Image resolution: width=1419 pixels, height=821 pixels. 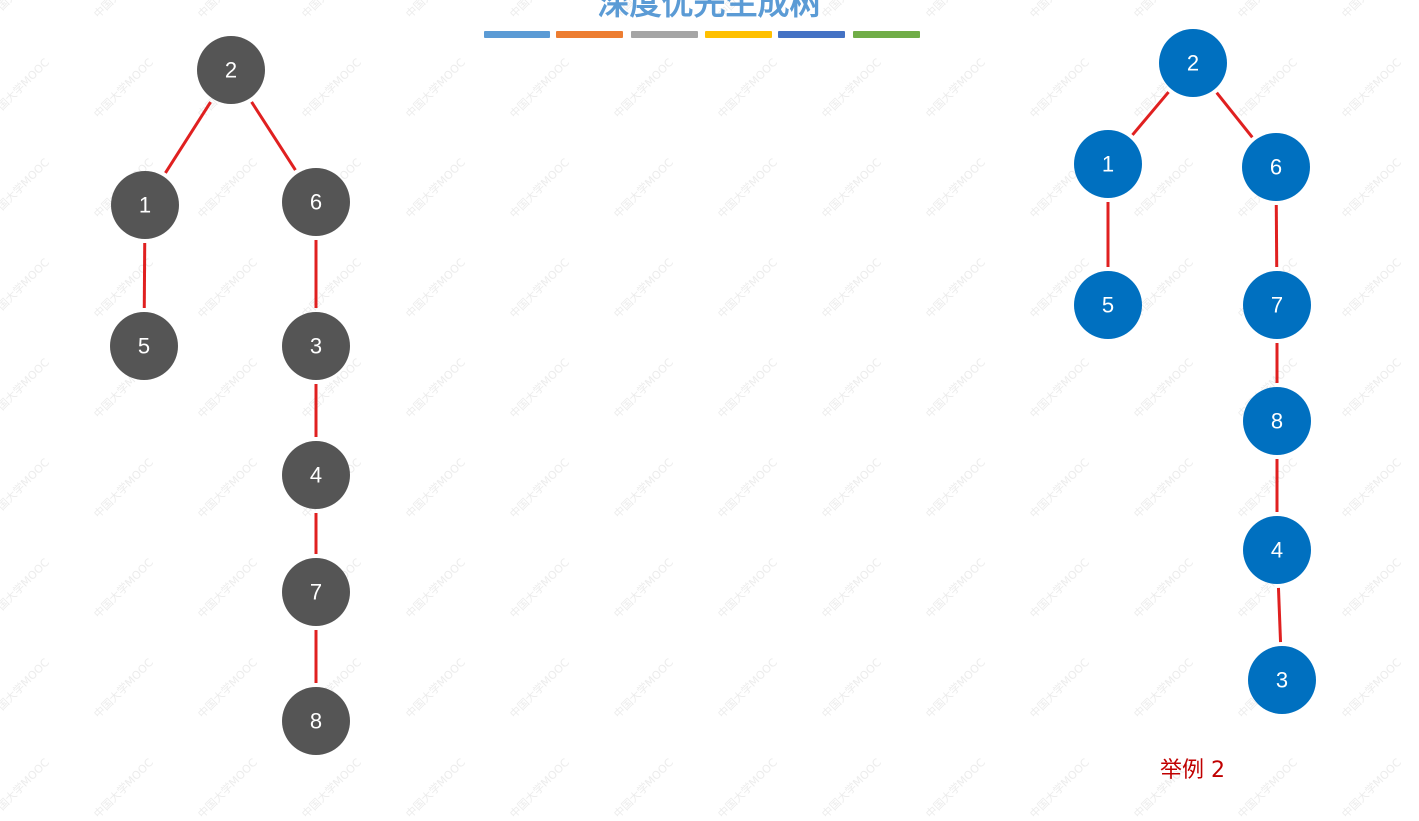 What do you see at coordinates (709, 12) in the screenshot?
I see `page-title: 深度优先生成树` at bounding box center [709, 12].